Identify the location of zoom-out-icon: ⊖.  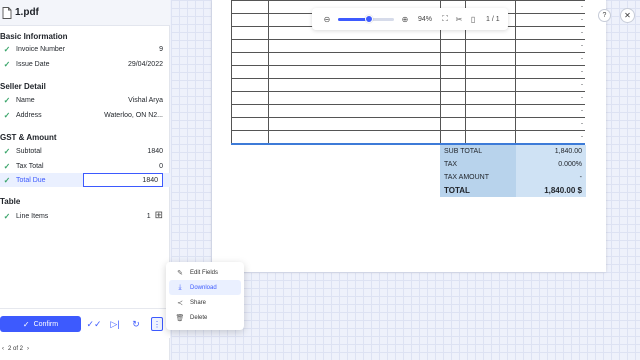
(327, 19).